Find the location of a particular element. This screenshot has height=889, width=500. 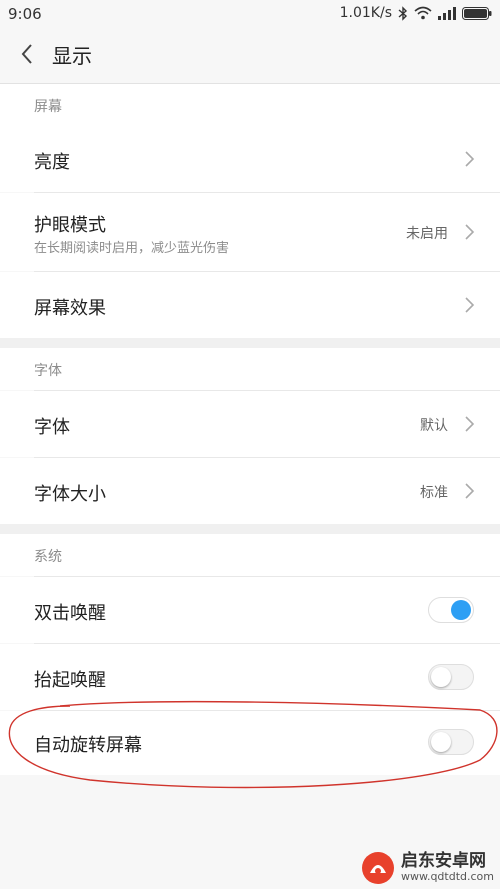

battery-icon is located at coordinates (477, 13).